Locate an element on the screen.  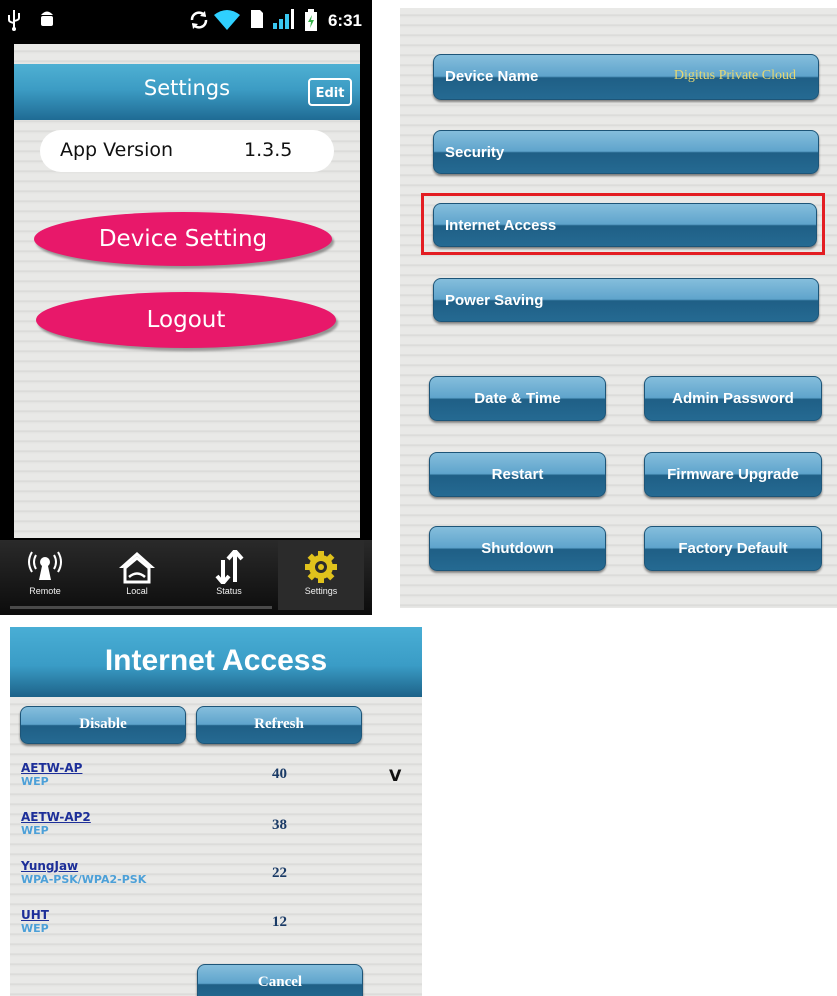
device-name-button: Device Name Digitus Private Cloud is located at coordinates (626, 77).